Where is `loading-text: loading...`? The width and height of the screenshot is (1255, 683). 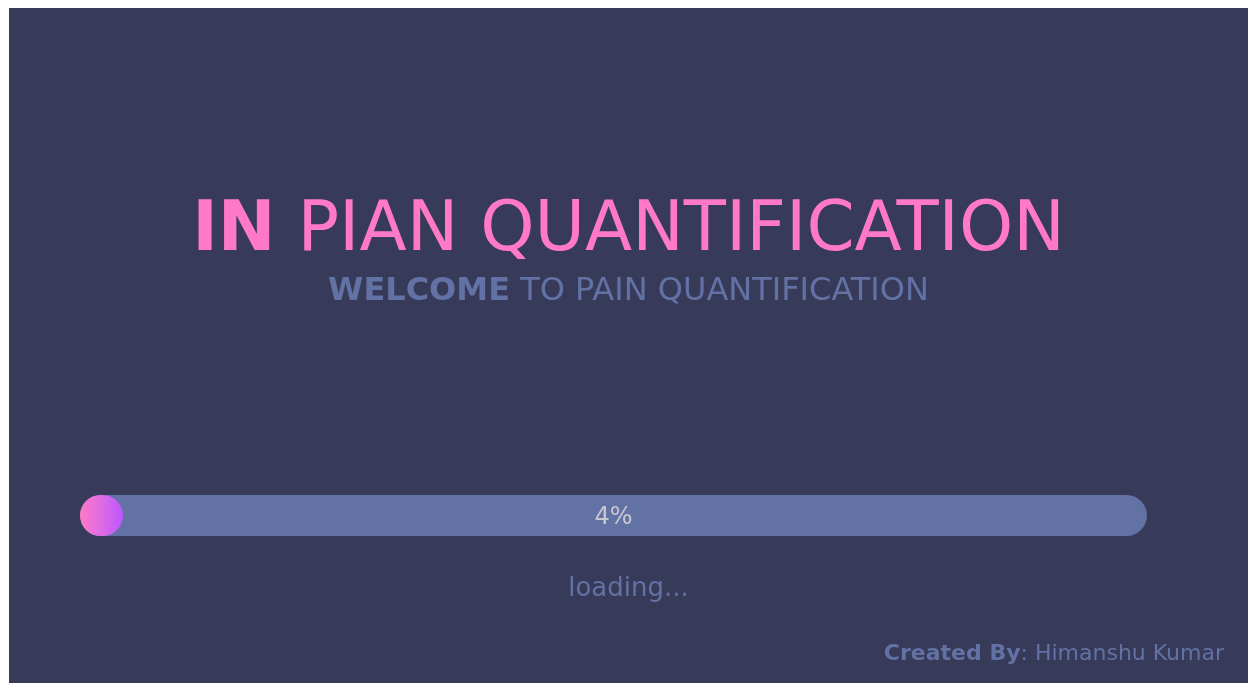
loading-text: loading... is located at coordinates (628, 587).